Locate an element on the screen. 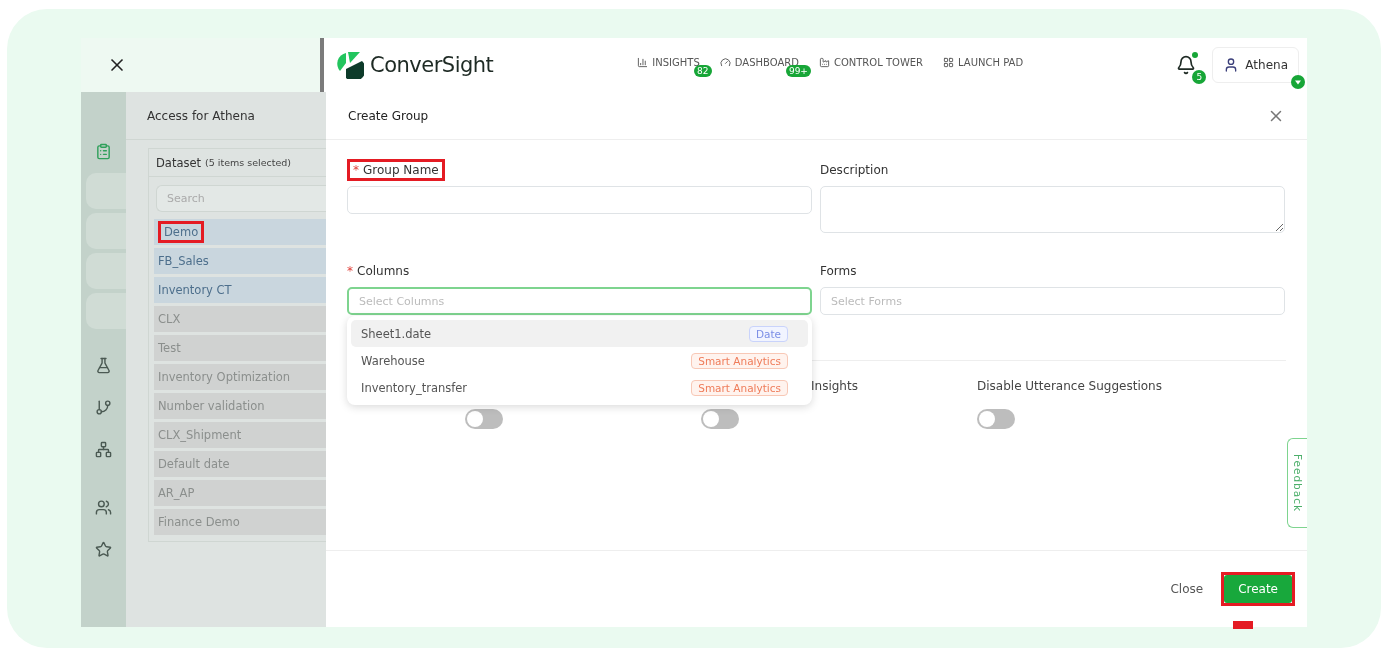 The image size is (1391, 649). field-label: Group Name is located at coordinates (401, 170).